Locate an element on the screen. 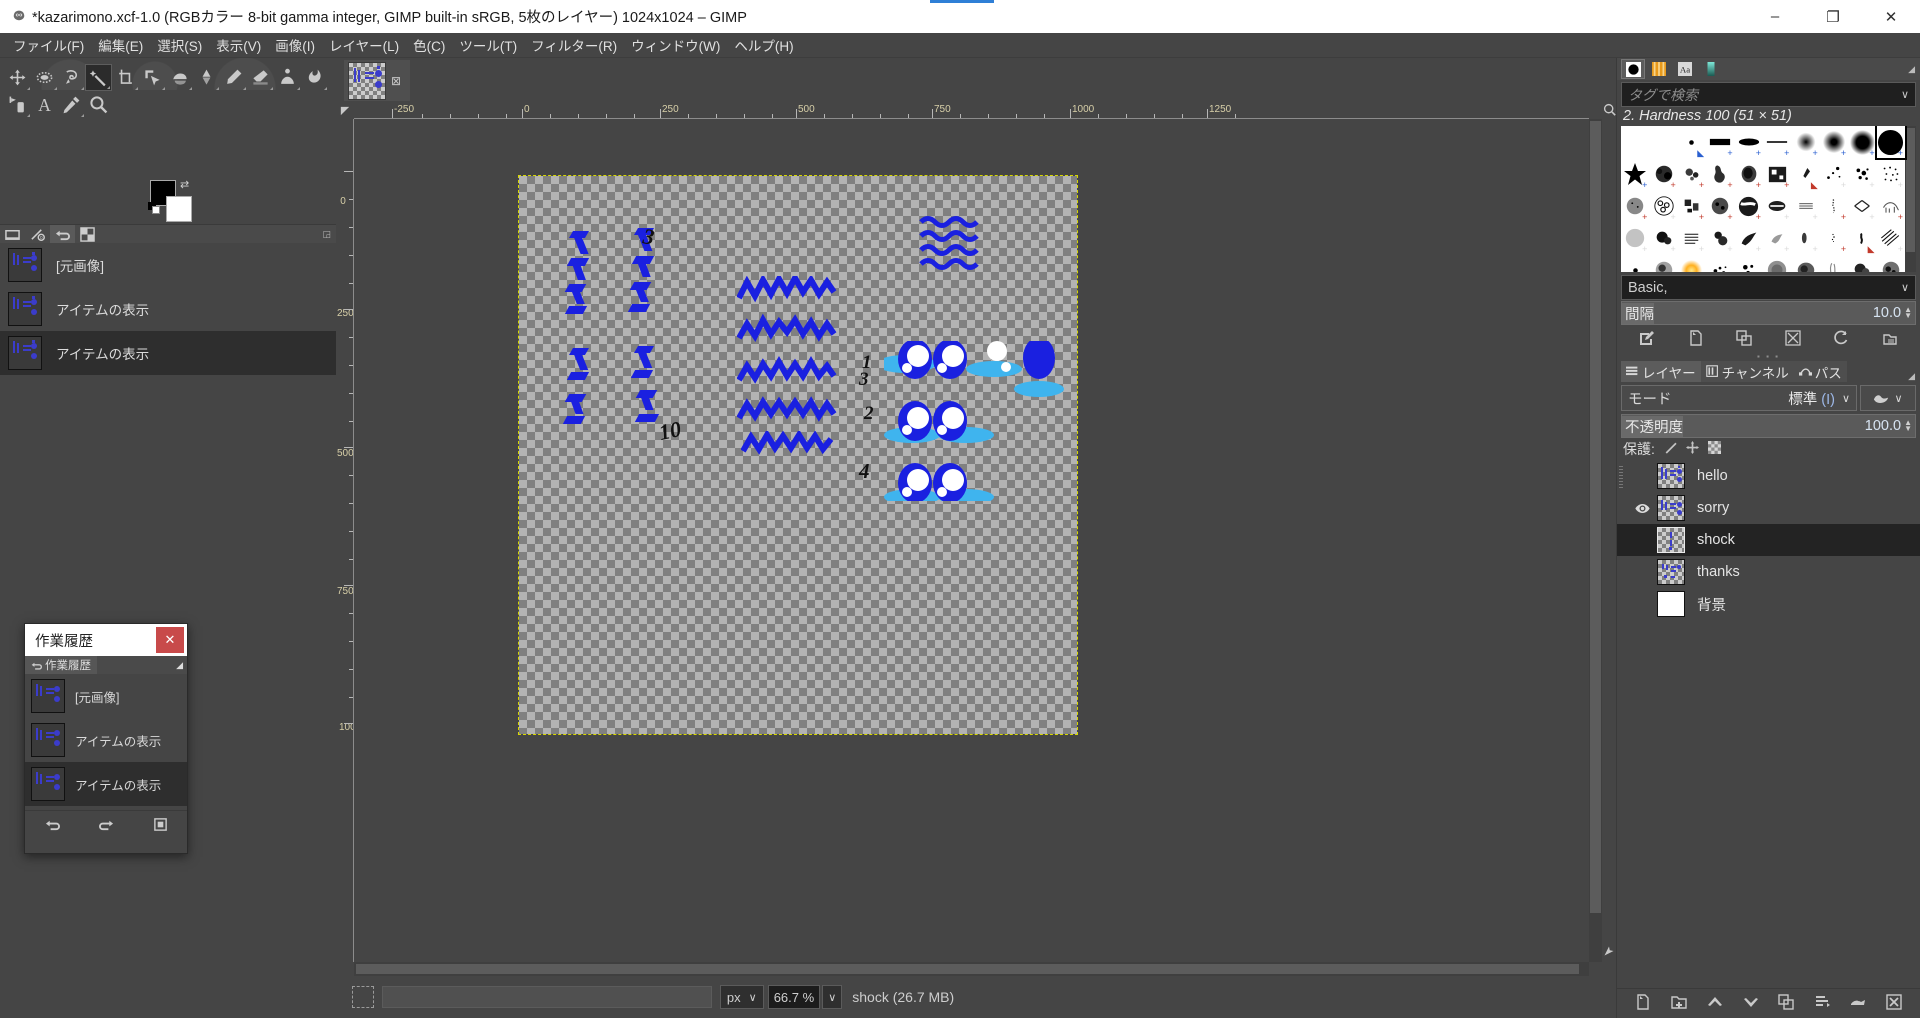 This screenshot has height=1018, width=1920. brush-grid-scrollbar is located at coordinates (1910, 199).